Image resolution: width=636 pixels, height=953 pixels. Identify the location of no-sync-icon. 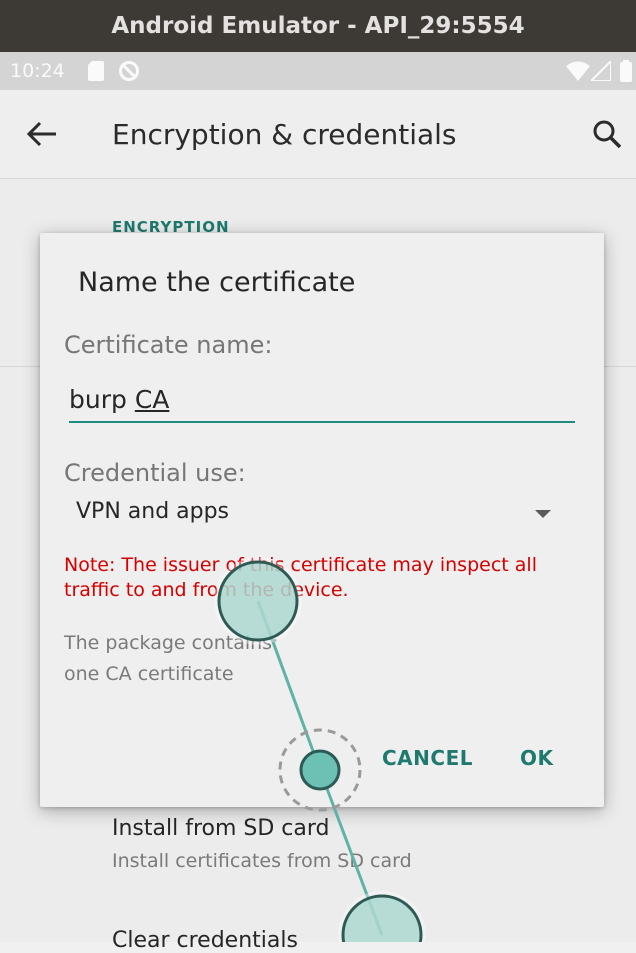
(129, 71).